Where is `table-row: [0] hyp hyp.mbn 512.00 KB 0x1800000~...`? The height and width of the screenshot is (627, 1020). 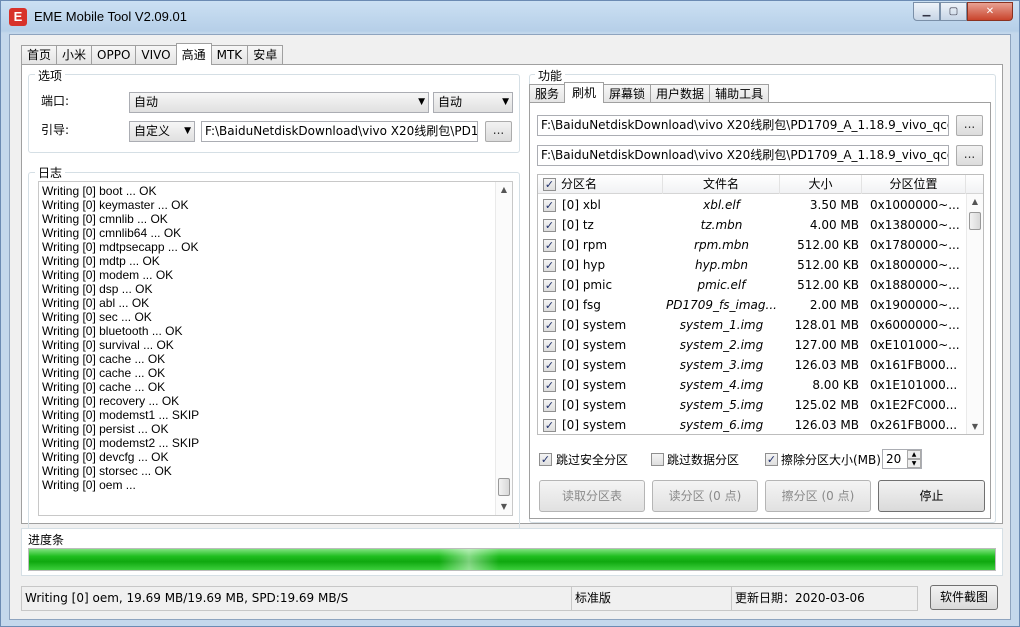 table-row: [0] hyp hyp.mbn 512.00 KB 0x1800000~... is located at coordinates (752, 265).